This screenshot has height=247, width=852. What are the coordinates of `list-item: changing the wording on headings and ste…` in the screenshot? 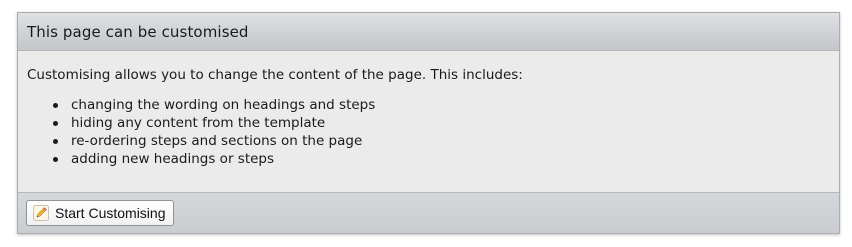 It's located at (441, 105).